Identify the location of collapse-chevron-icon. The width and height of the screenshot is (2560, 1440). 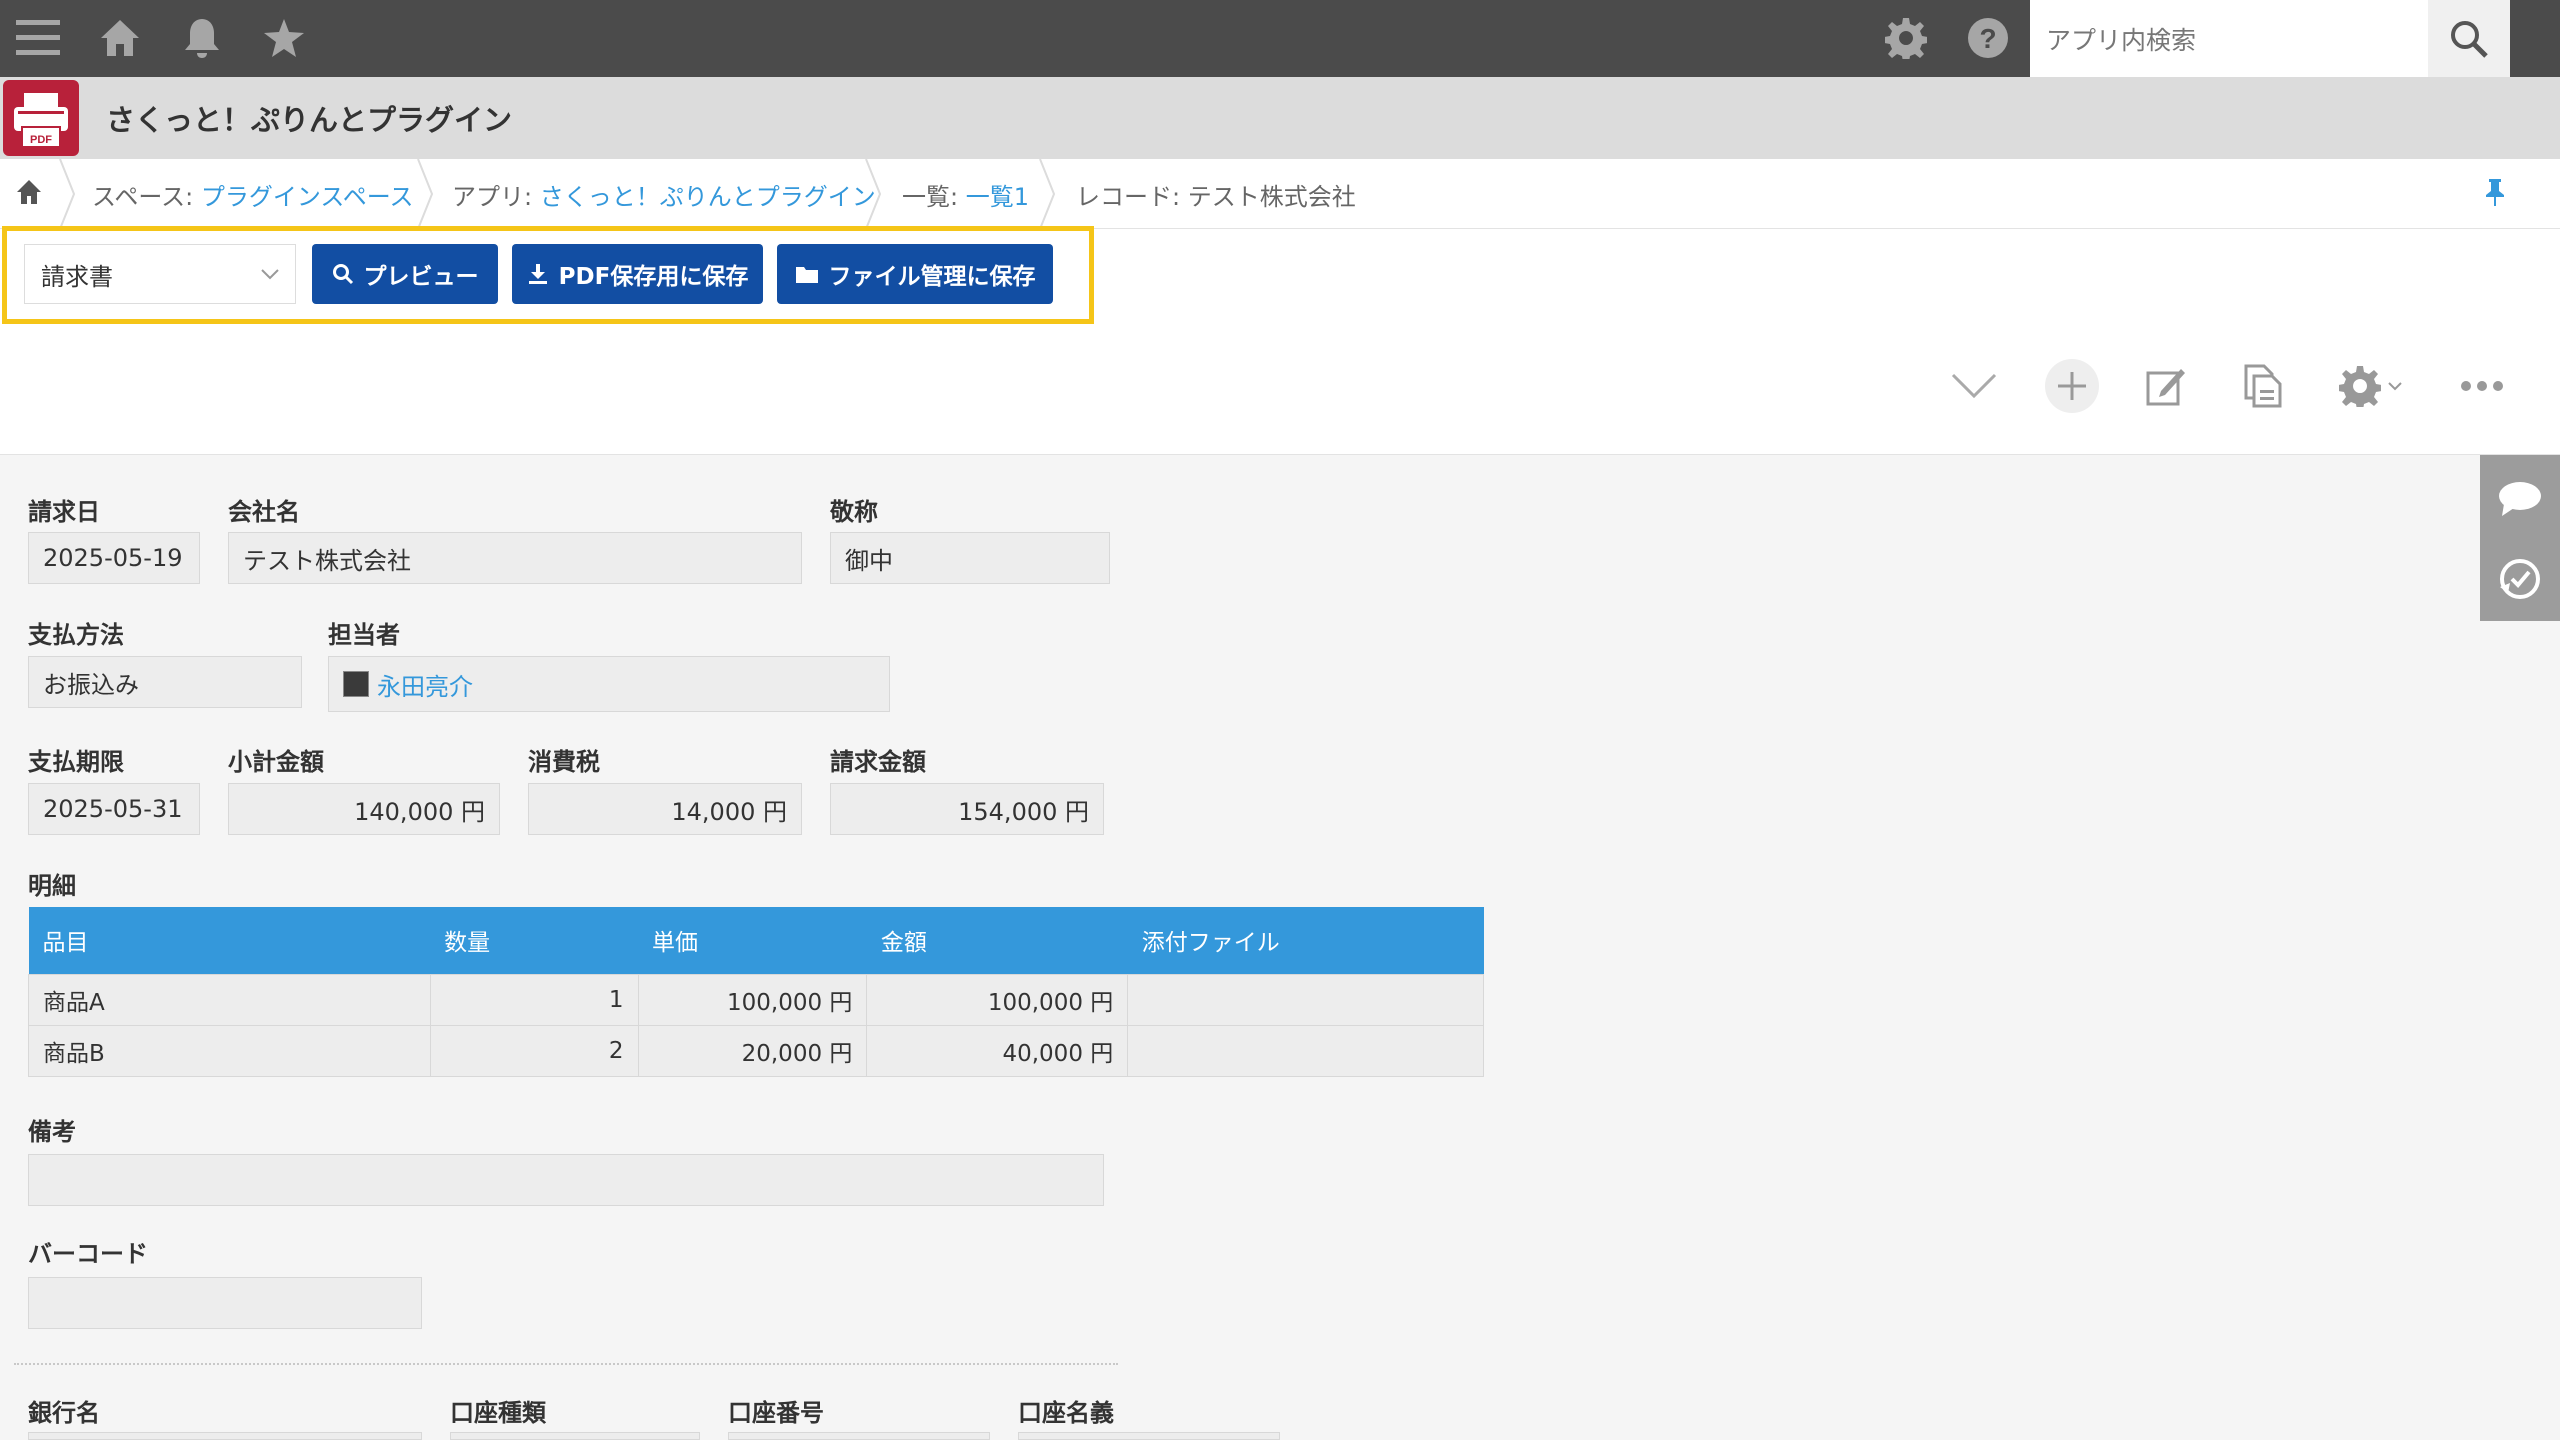
(1974, 386).